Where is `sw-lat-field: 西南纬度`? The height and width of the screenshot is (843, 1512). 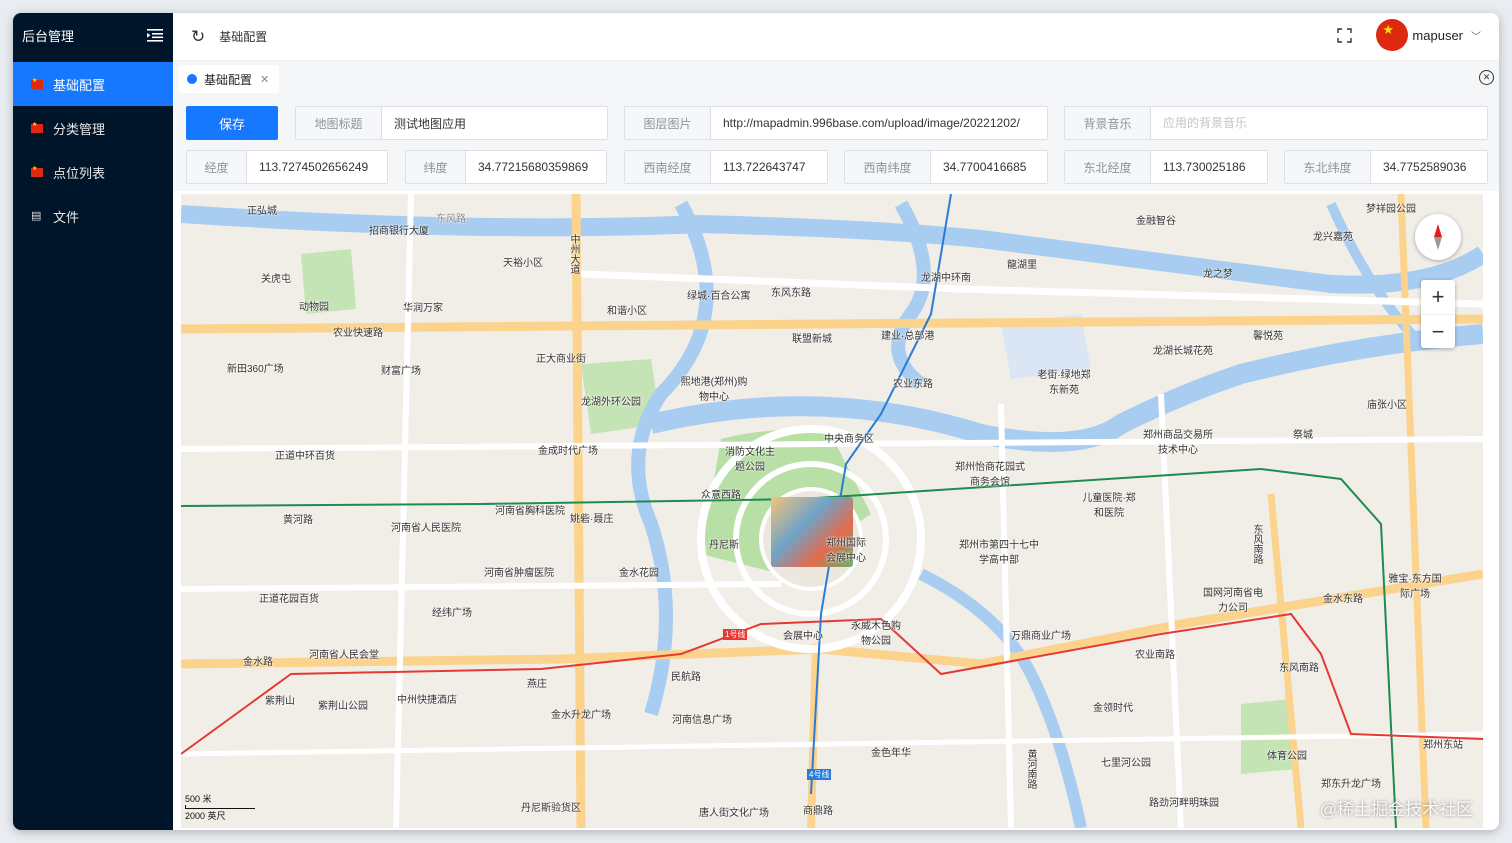 sw-lat-field: 西南纬度 is located at coordinates (946, 167).